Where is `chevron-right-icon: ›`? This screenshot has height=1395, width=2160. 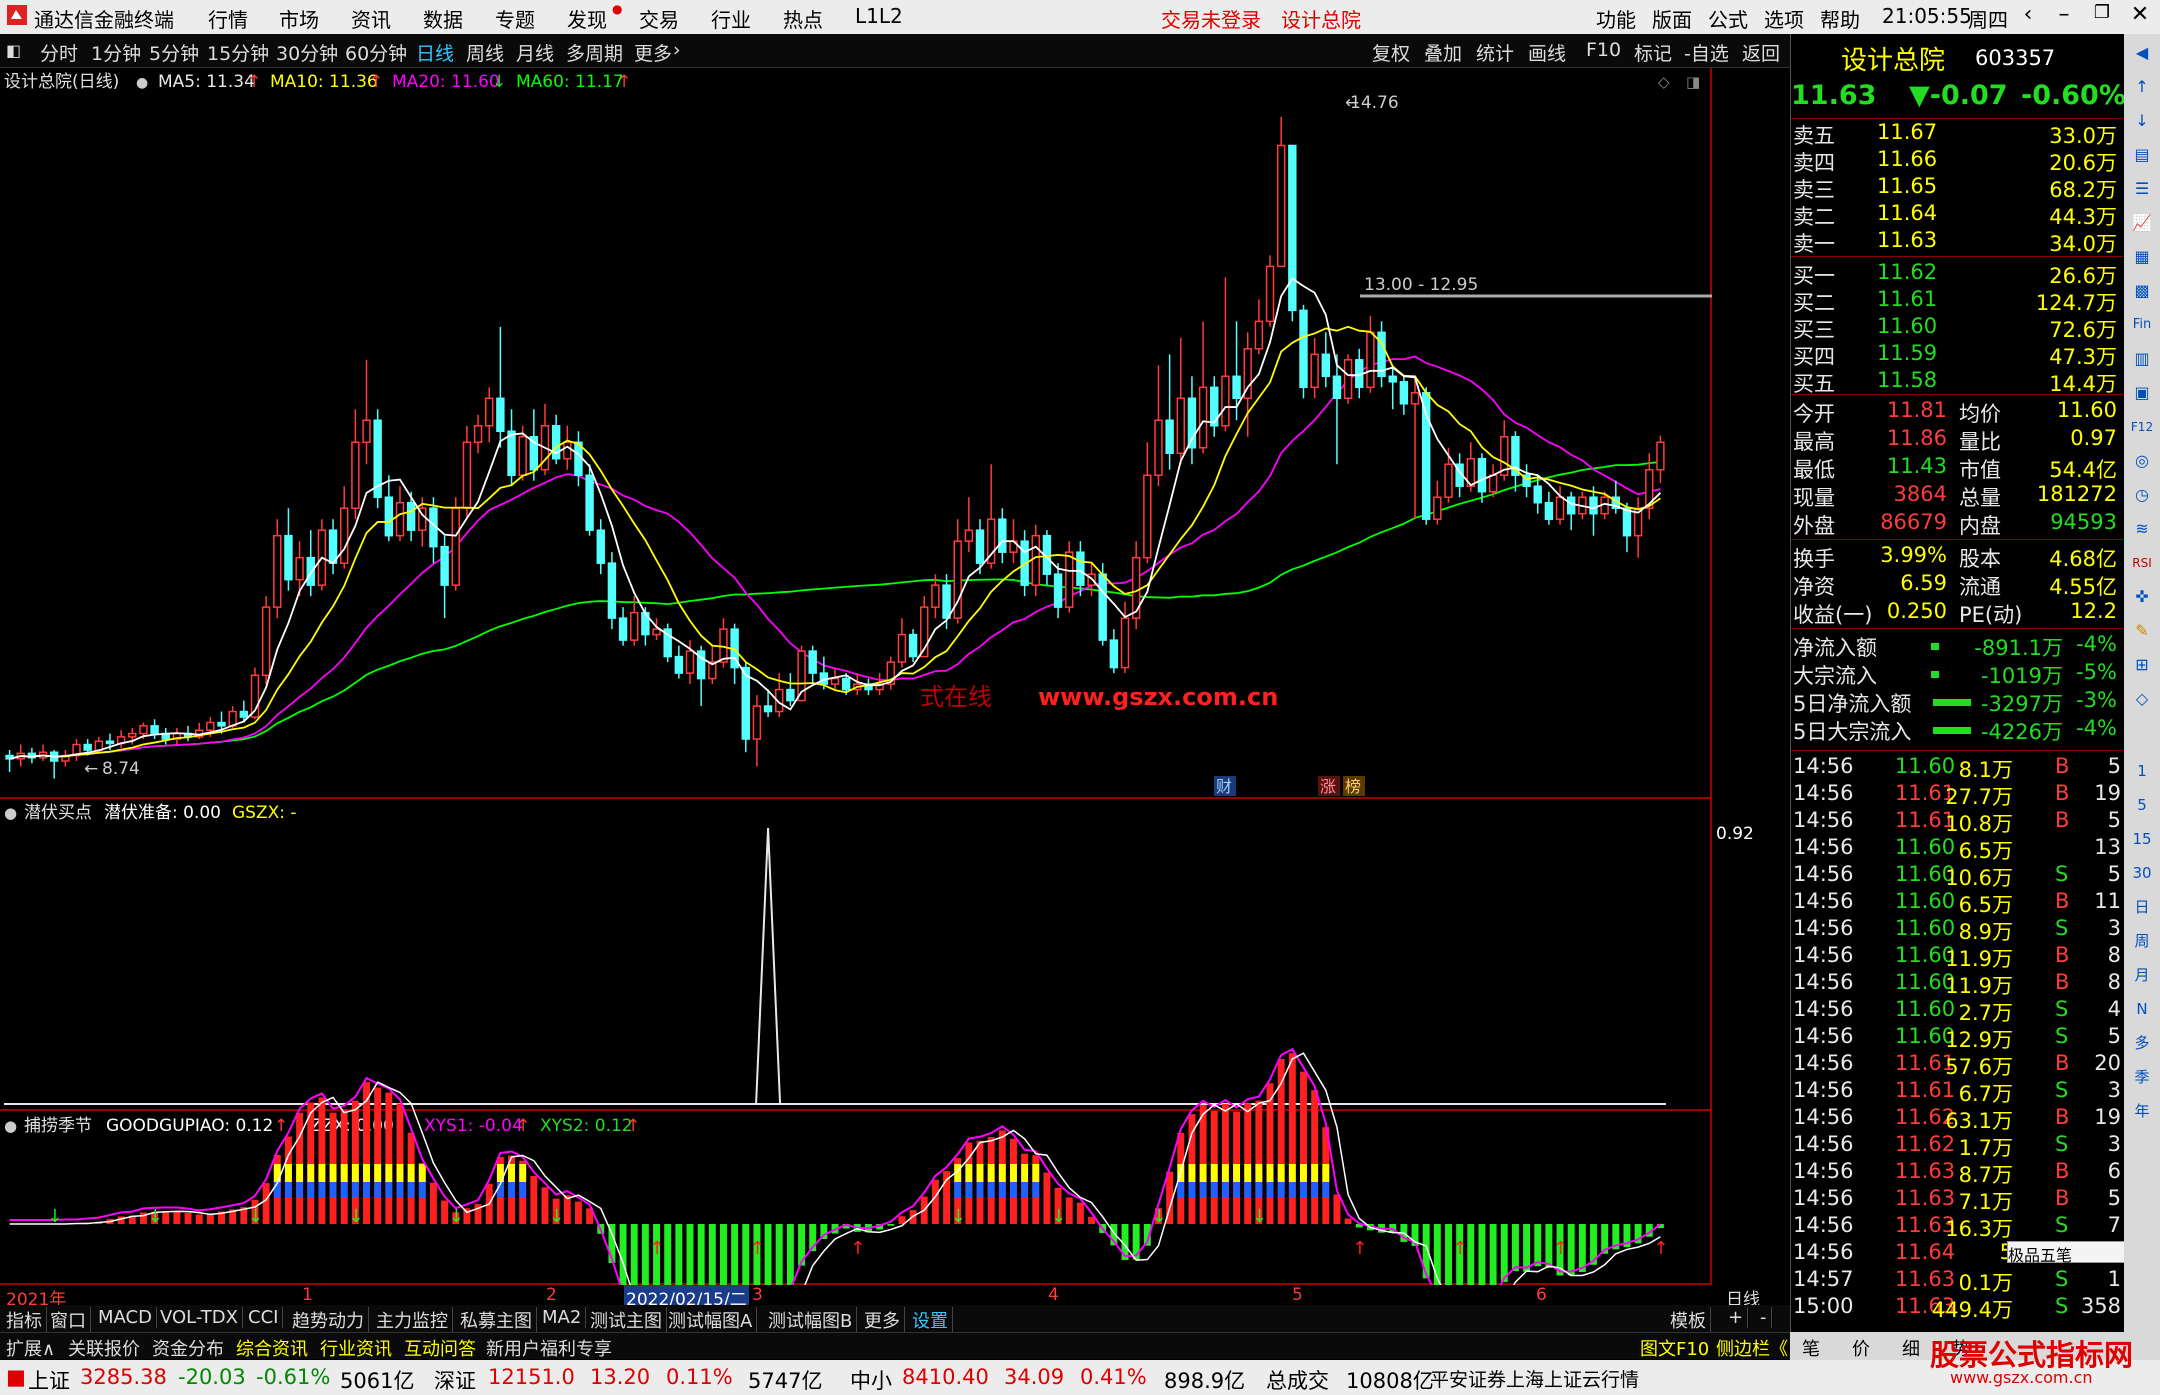 chevron-right-icon: › is located at coordinates (677, 50).